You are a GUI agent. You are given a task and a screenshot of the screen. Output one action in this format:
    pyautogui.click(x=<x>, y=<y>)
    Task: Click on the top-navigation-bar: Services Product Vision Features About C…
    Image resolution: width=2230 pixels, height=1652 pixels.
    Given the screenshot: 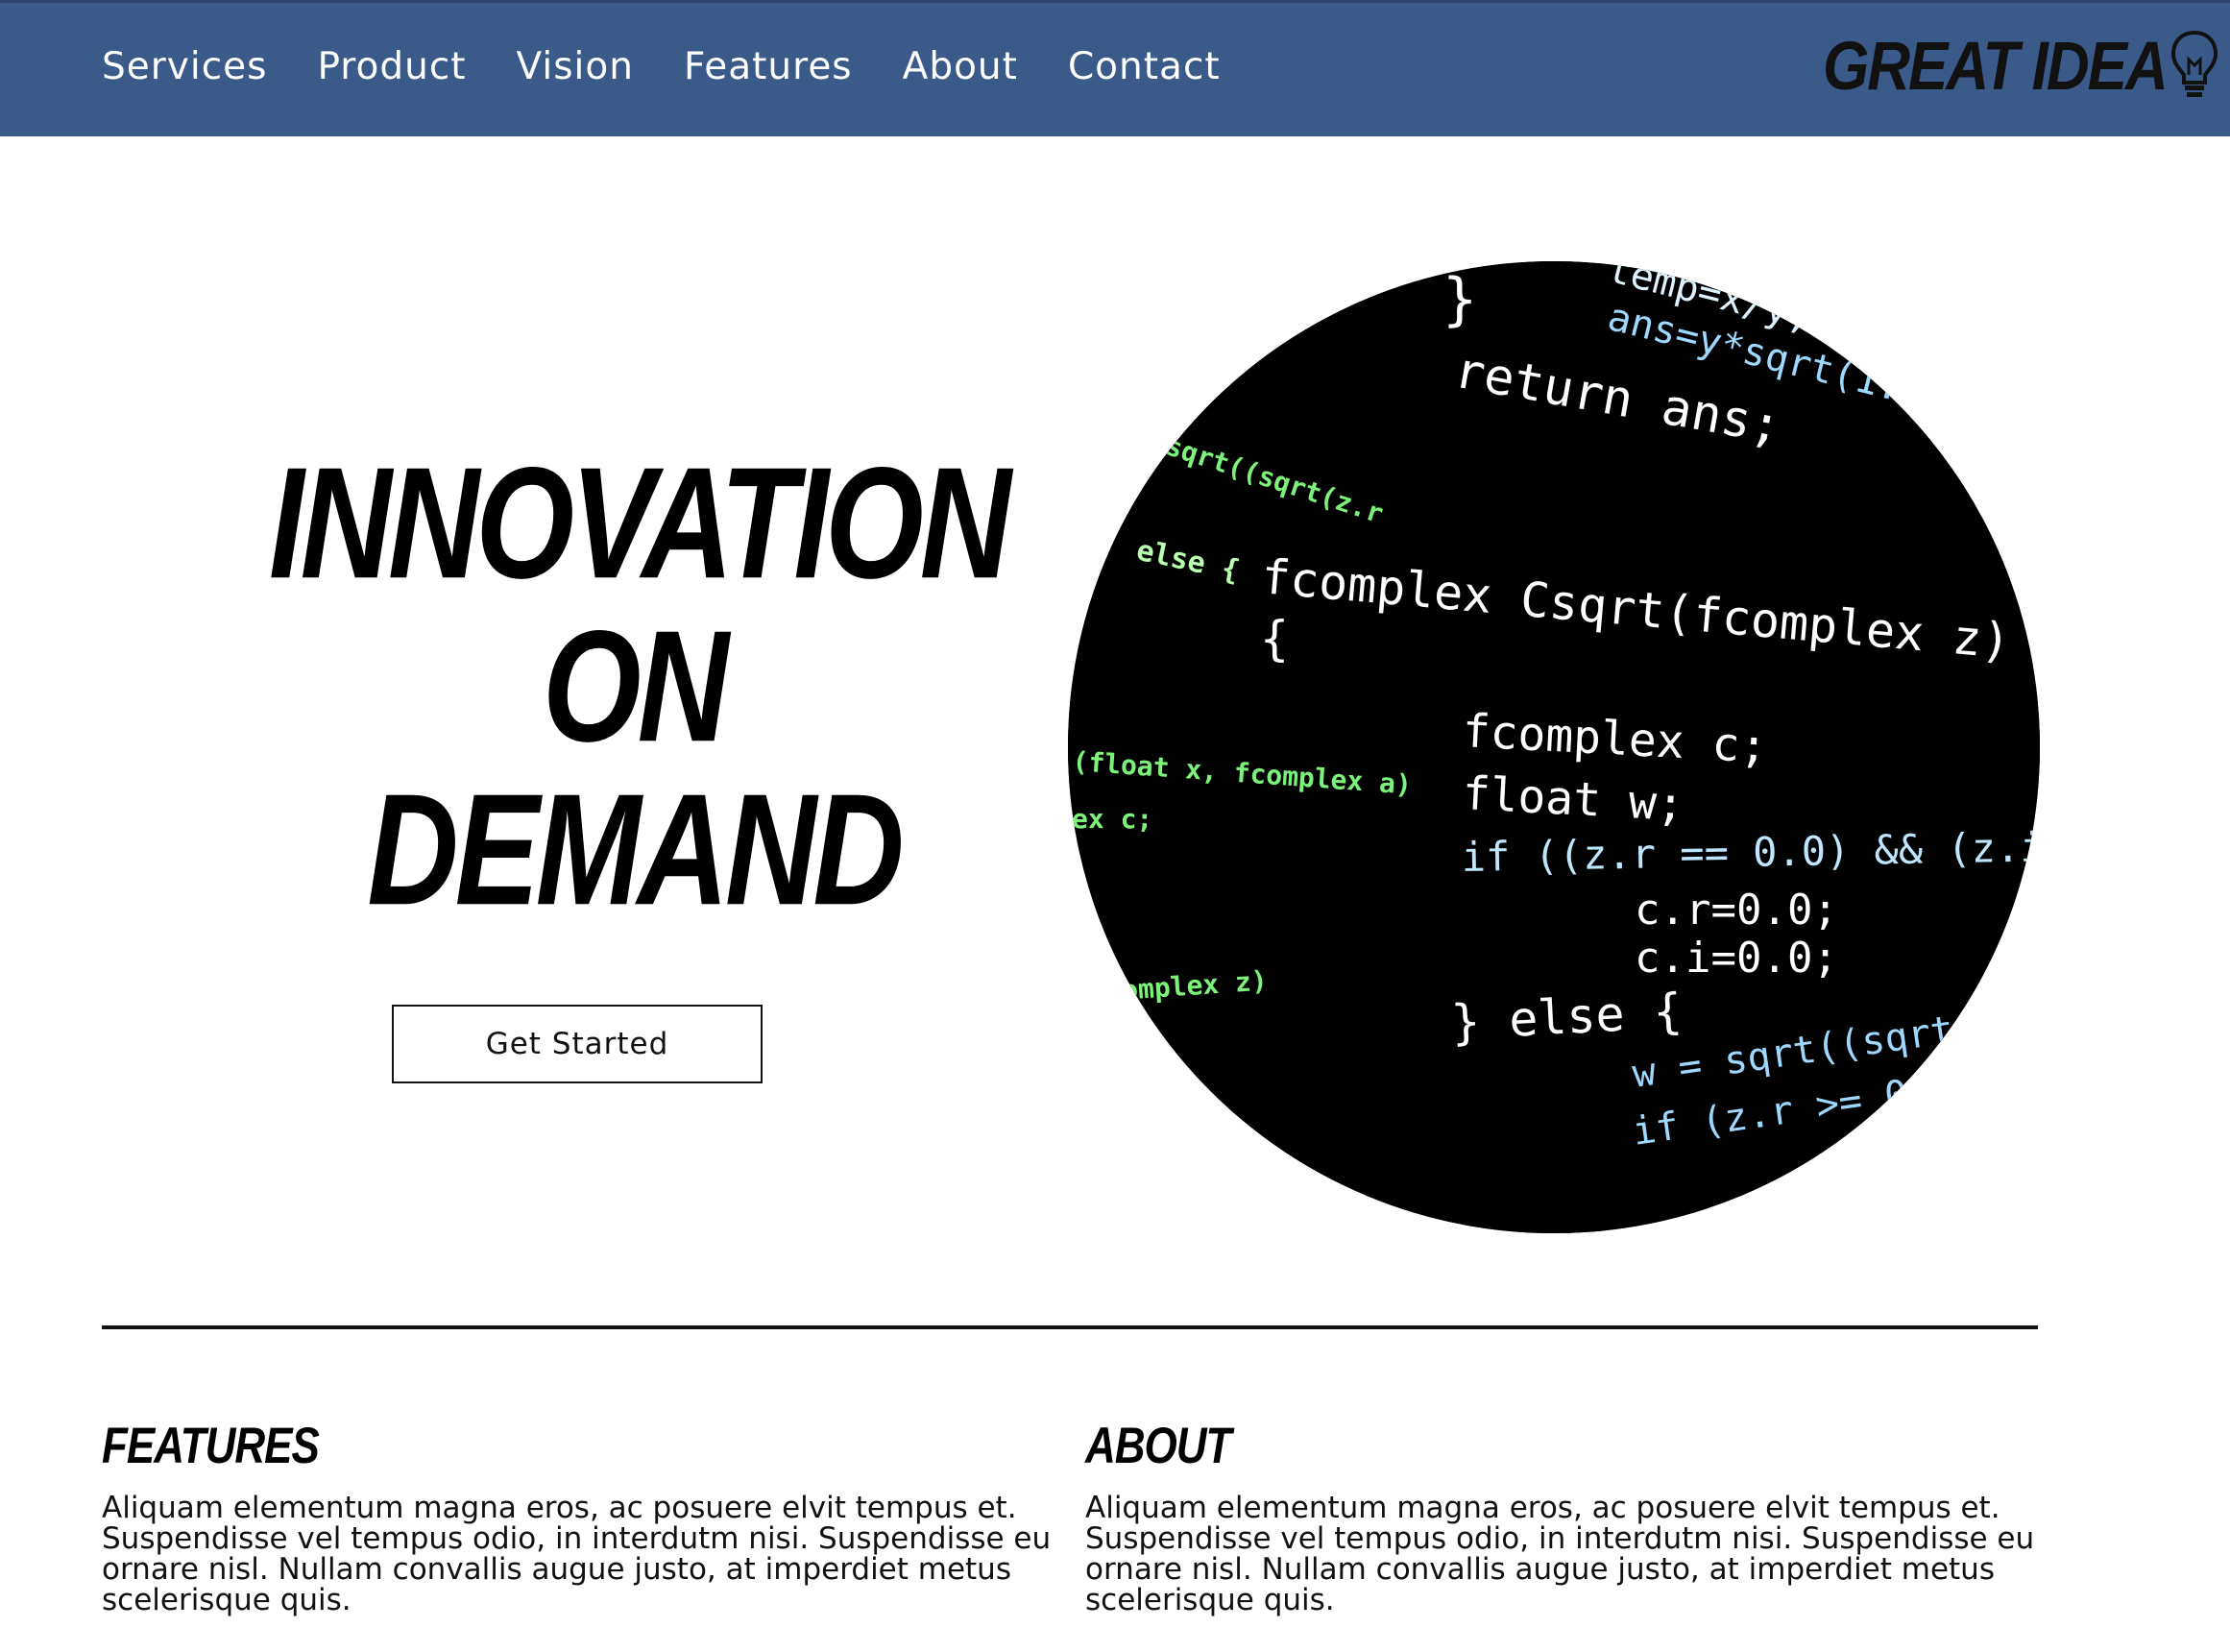 What is the action you would take?
    pyautogui.click(x=1115, y=68)
    